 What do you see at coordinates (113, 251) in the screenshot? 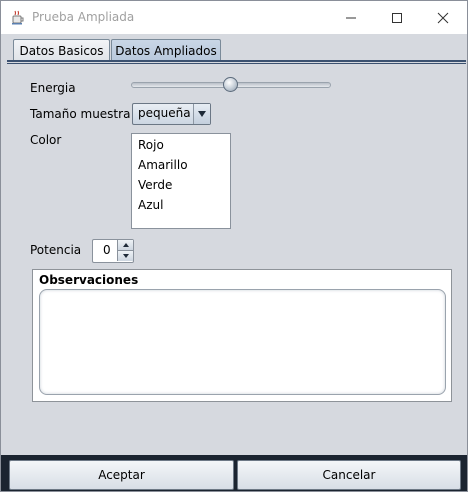
I see `potencia-spinner: 0` at bounding box center [113, 251].